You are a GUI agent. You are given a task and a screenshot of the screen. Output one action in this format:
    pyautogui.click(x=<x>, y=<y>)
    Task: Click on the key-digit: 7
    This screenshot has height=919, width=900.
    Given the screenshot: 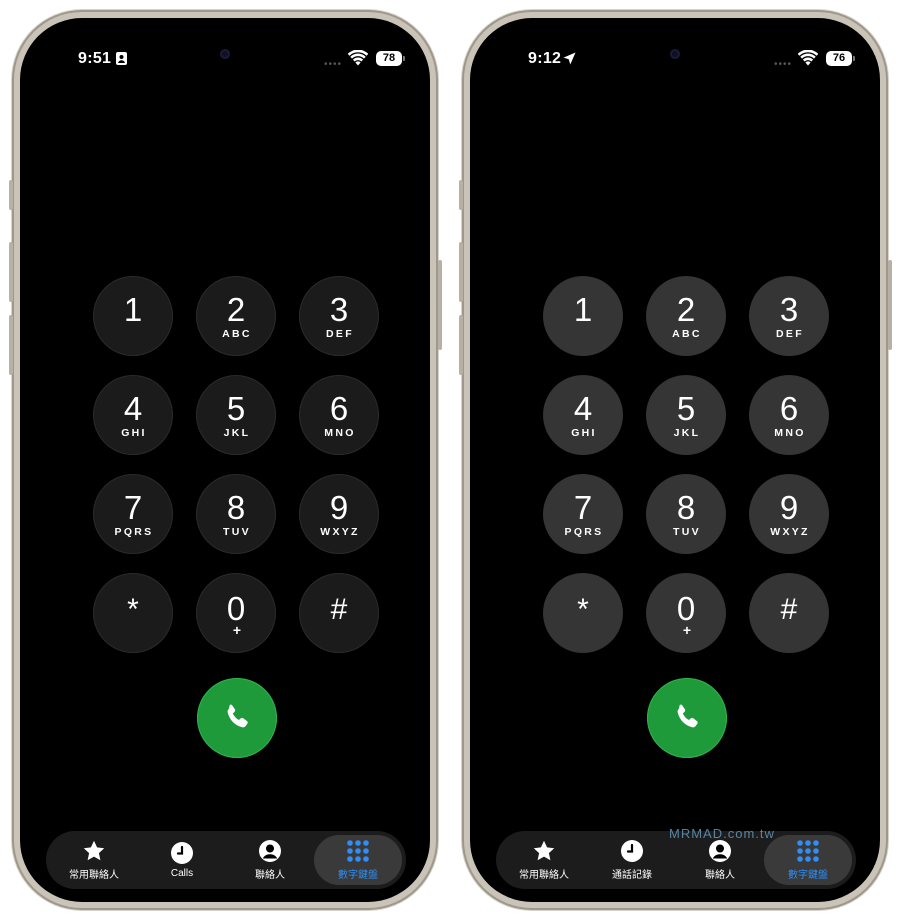 What is the action you would take?
    pyautogui.click(x=133, y=507)
    